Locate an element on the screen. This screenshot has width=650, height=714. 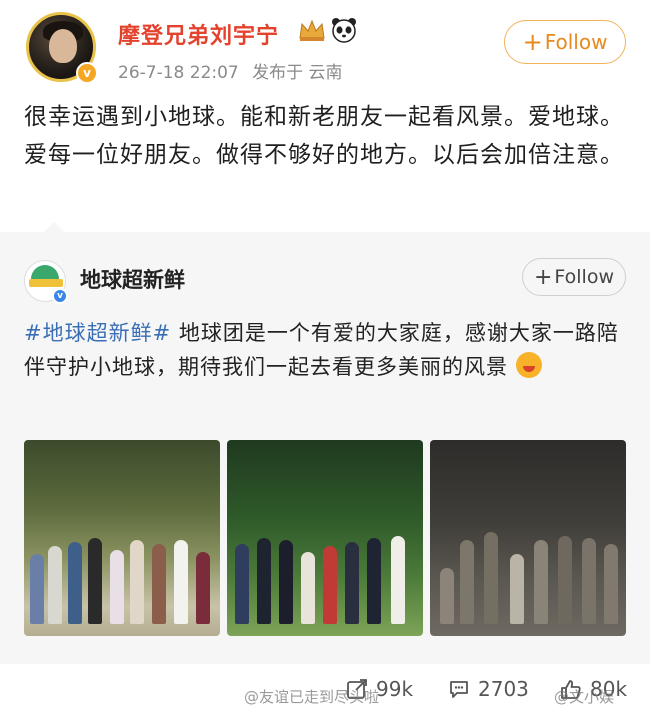
hashtag-link: #地球超新鲜# is located at coordinates (97, 333).